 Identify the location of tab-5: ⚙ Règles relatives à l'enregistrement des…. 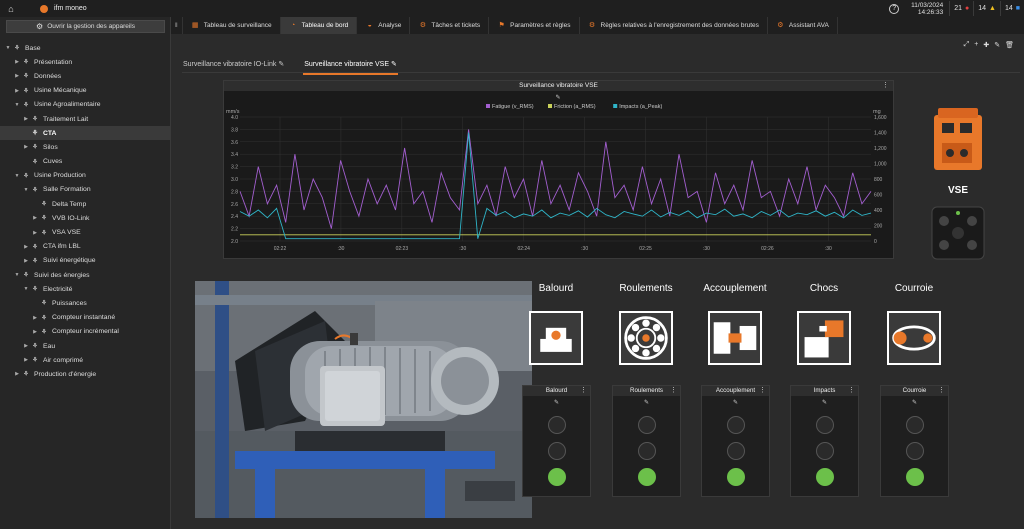
(674, 25).